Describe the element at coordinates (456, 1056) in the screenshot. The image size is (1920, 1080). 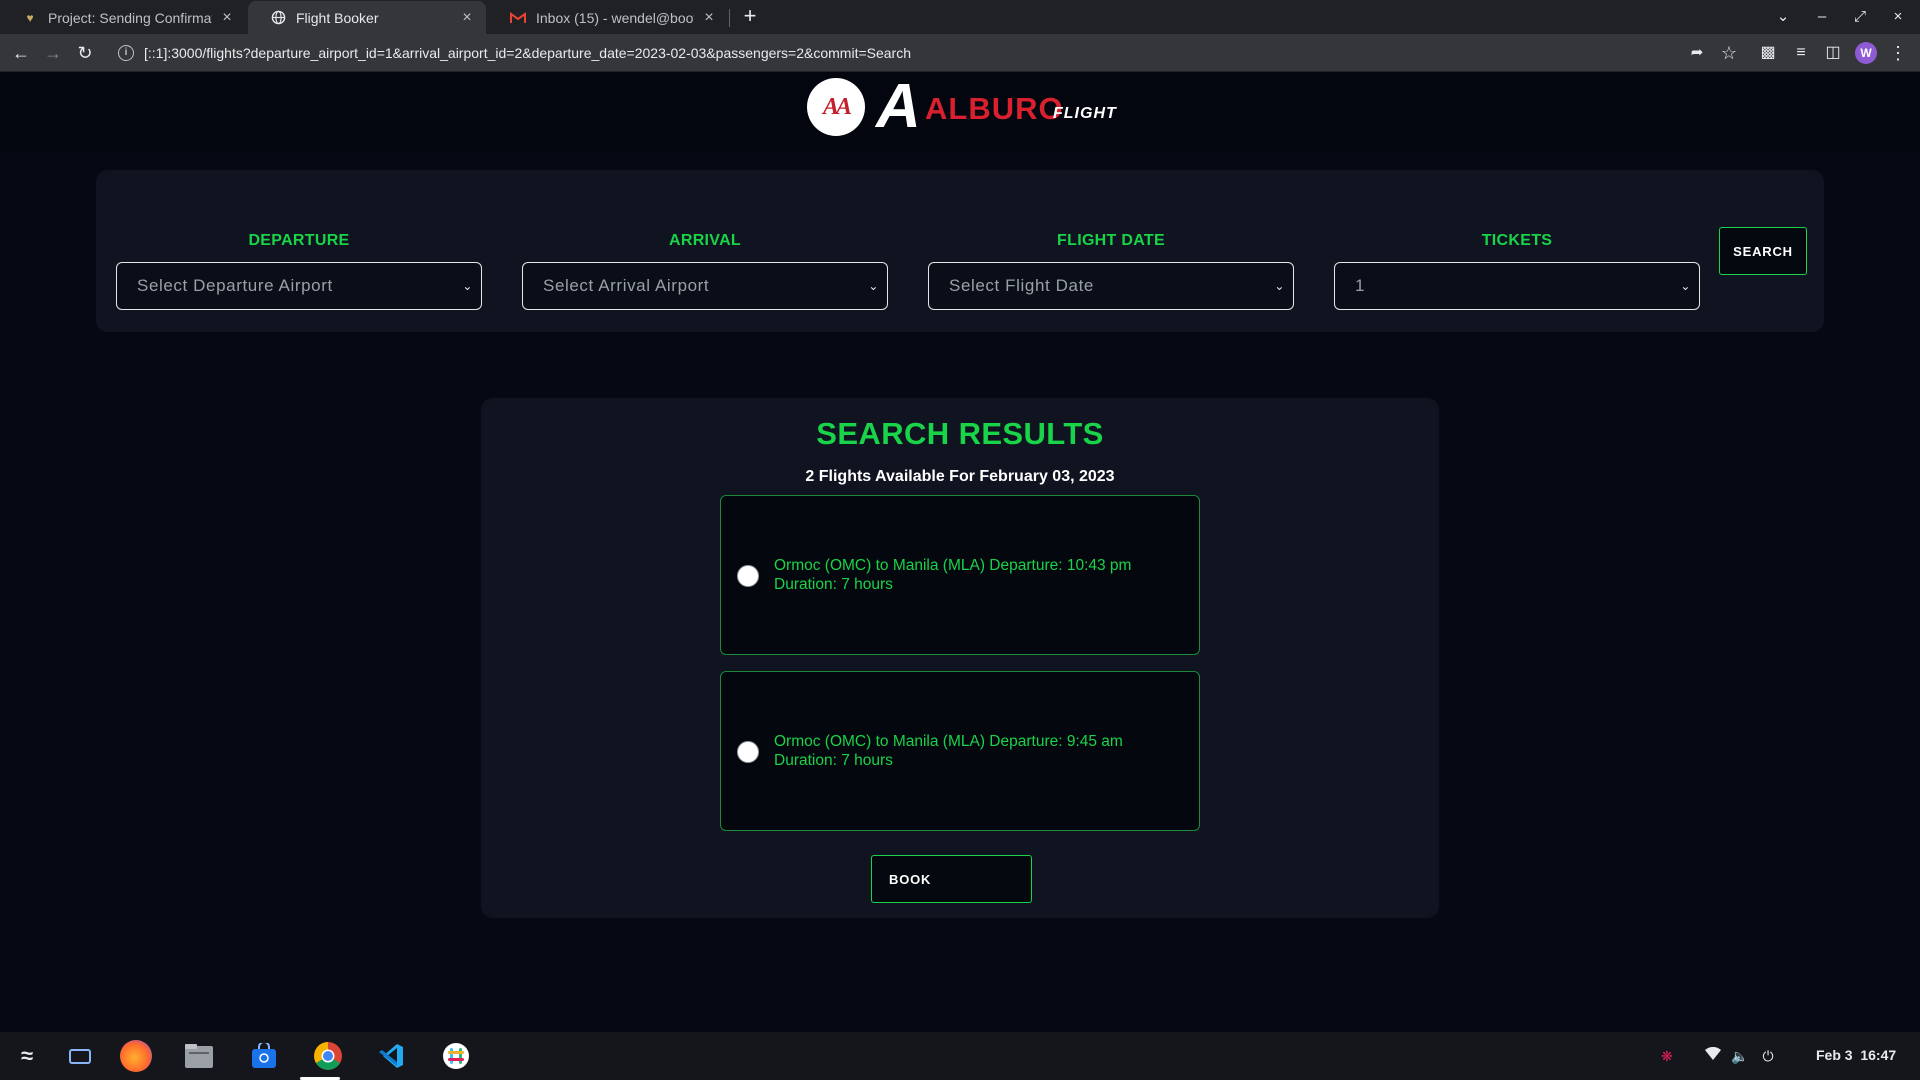
I see `slack-icon` at that location.